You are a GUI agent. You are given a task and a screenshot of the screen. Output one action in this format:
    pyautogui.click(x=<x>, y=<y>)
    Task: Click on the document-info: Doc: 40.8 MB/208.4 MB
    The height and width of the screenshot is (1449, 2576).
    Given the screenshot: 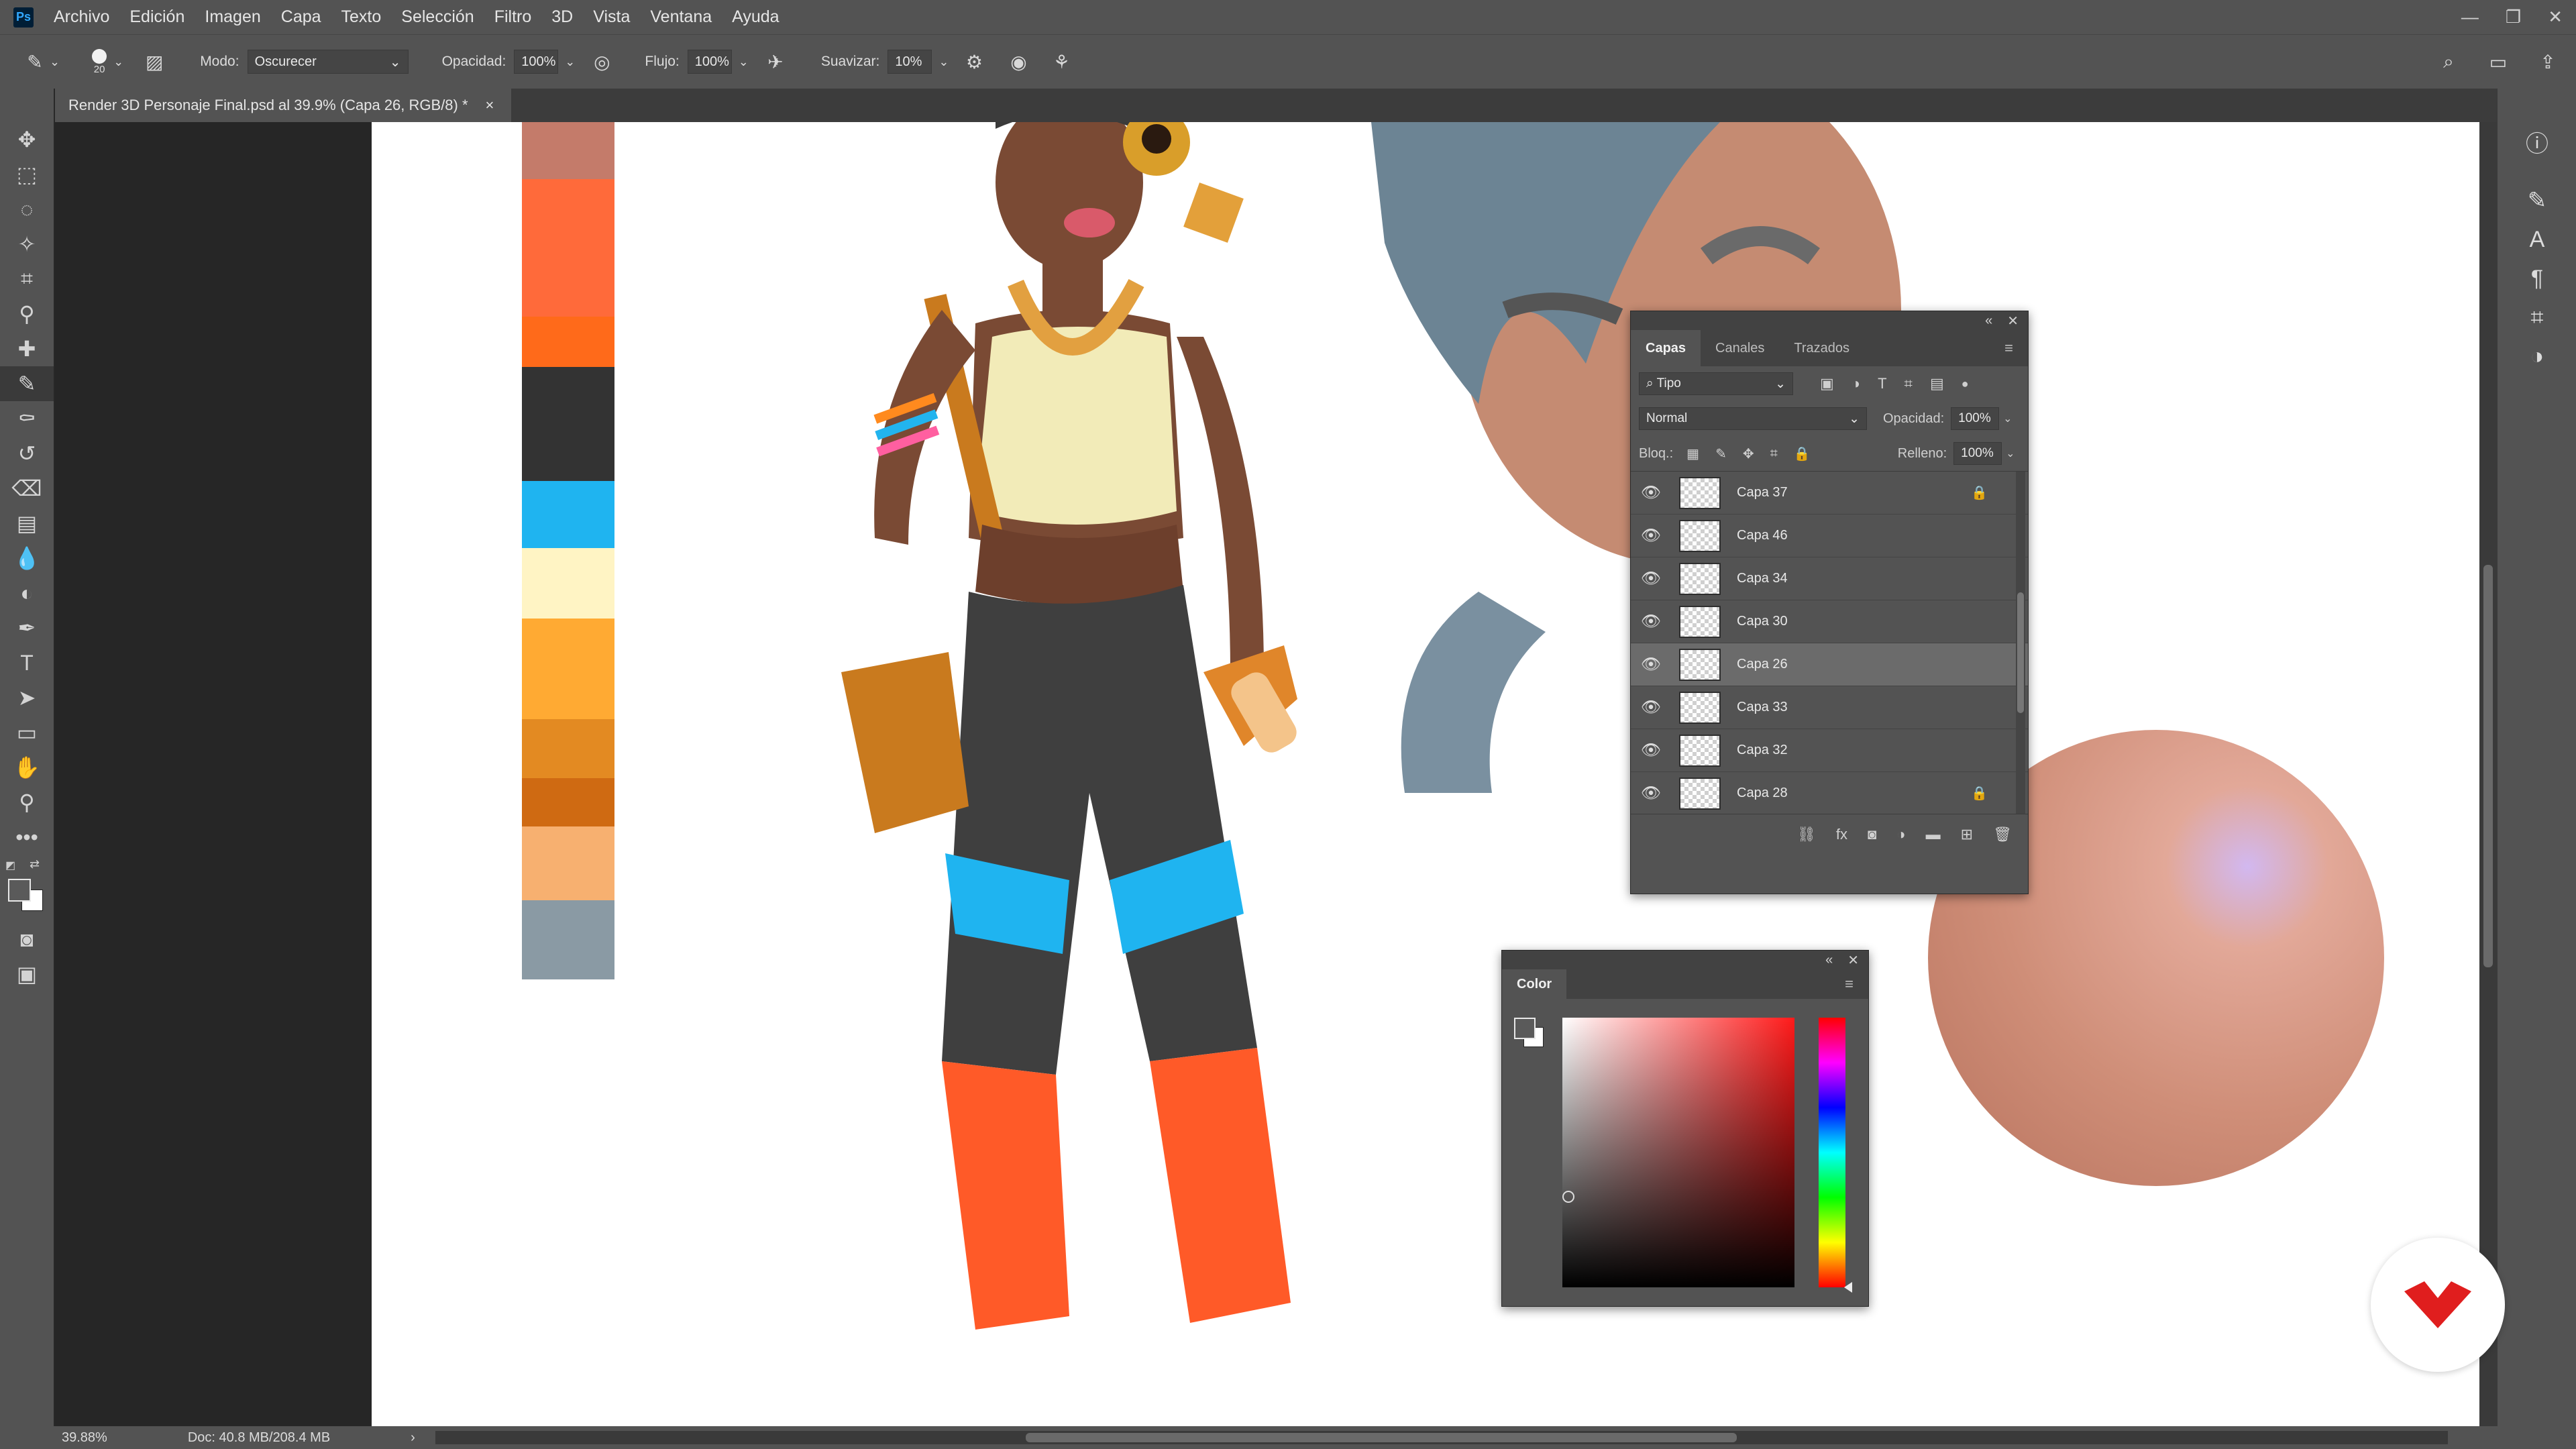 What is the action you would take?
    pyautogui.click(x=259, y=1438)
    